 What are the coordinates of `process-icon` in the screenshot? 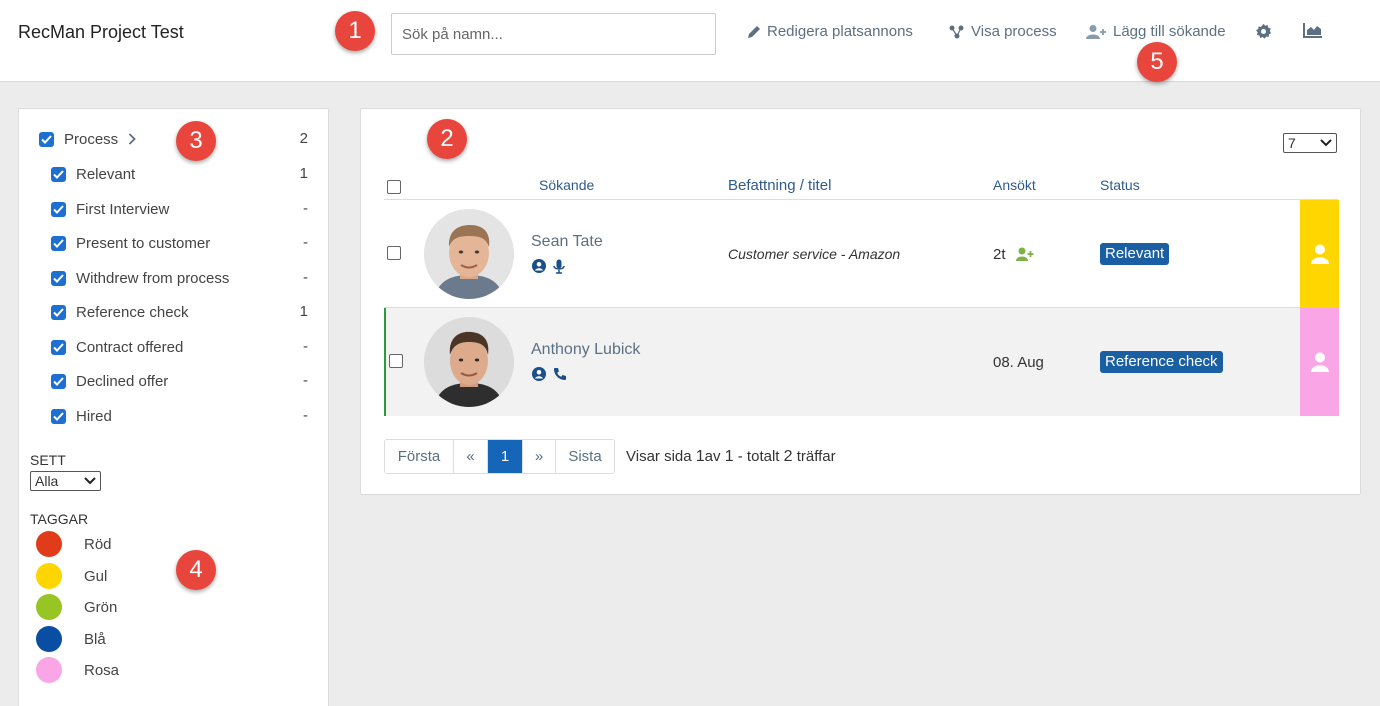 It's located at (956, 31).